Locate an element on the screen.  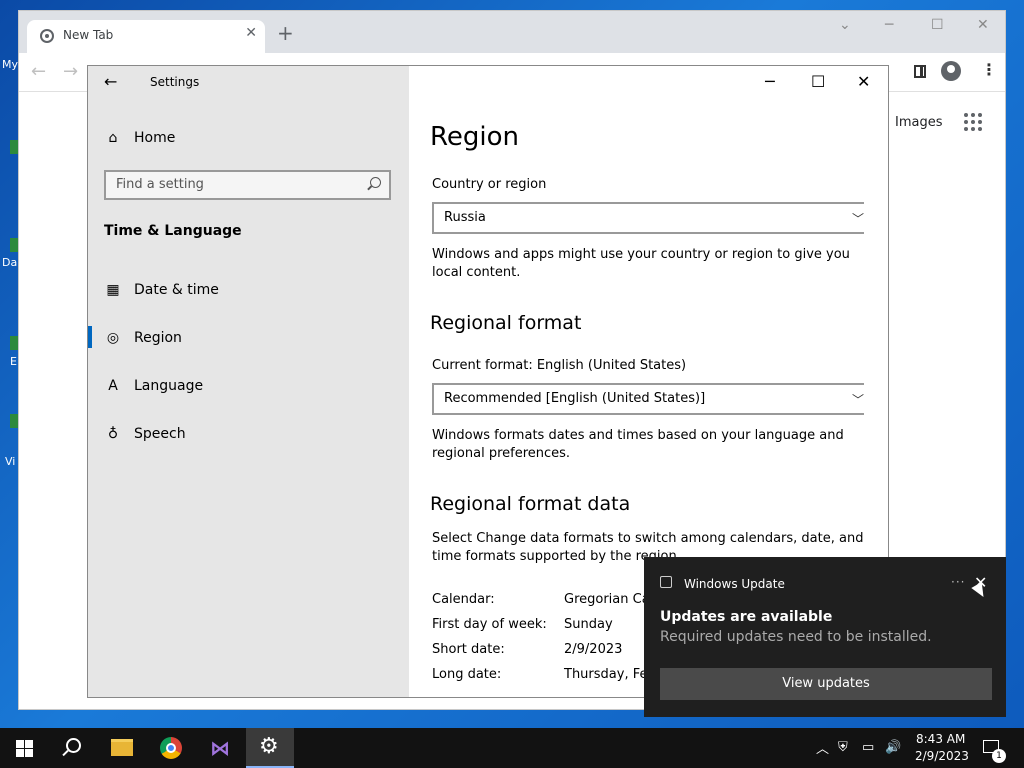
data-key: Calendar: is located at coordinates (463, 599).